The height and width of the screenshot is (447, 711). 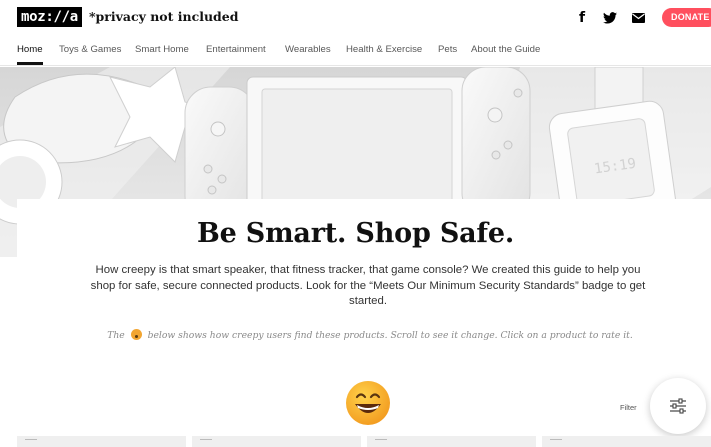 I want to click on nav-item-pets: Pets, so click(x=447, y=49).